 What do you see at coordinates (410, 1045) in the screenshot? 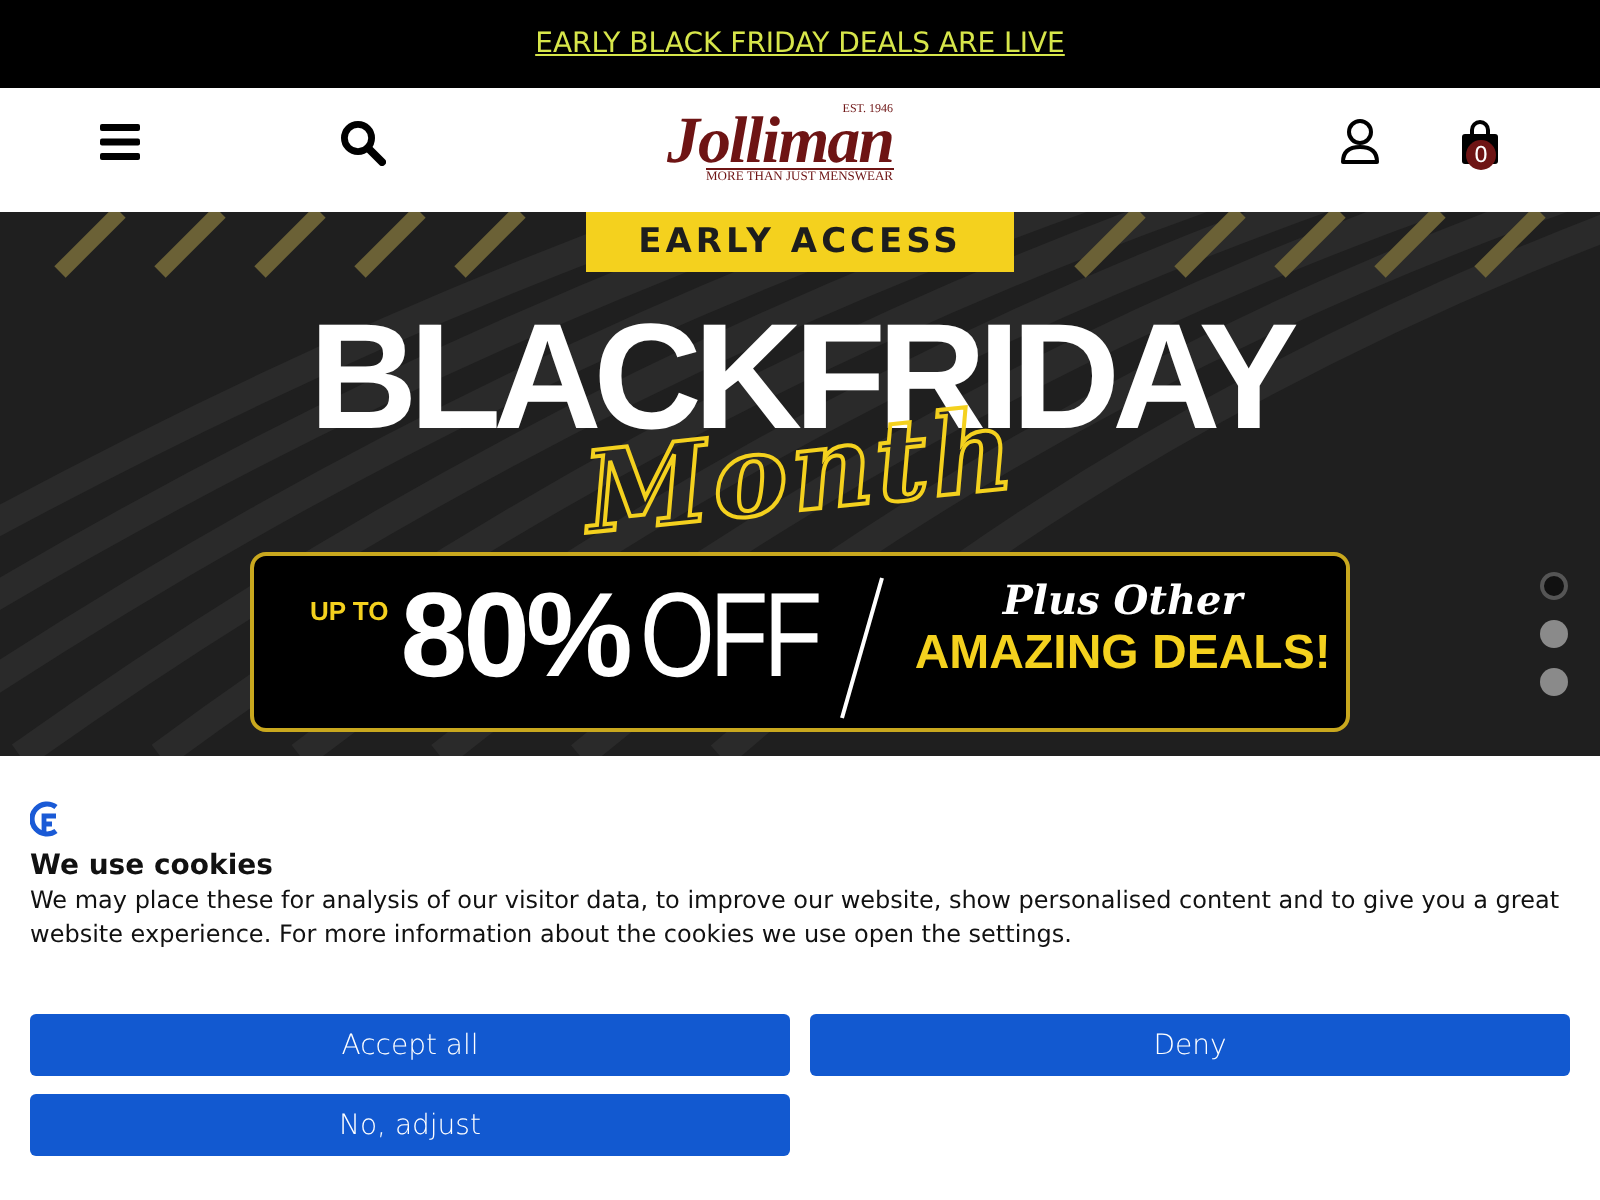
I see `cookie-button: Accept all` at bounding box center [410, 1045].